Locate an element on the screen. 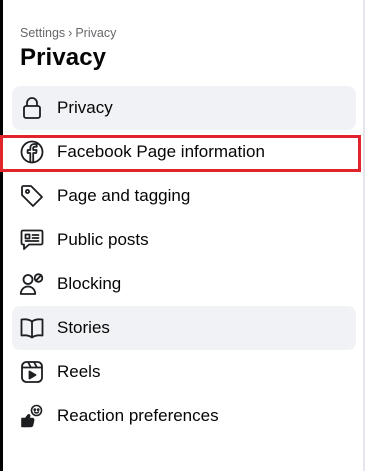 The image size is (365, 471). reaction-icon is located at coordinates (32, 416).